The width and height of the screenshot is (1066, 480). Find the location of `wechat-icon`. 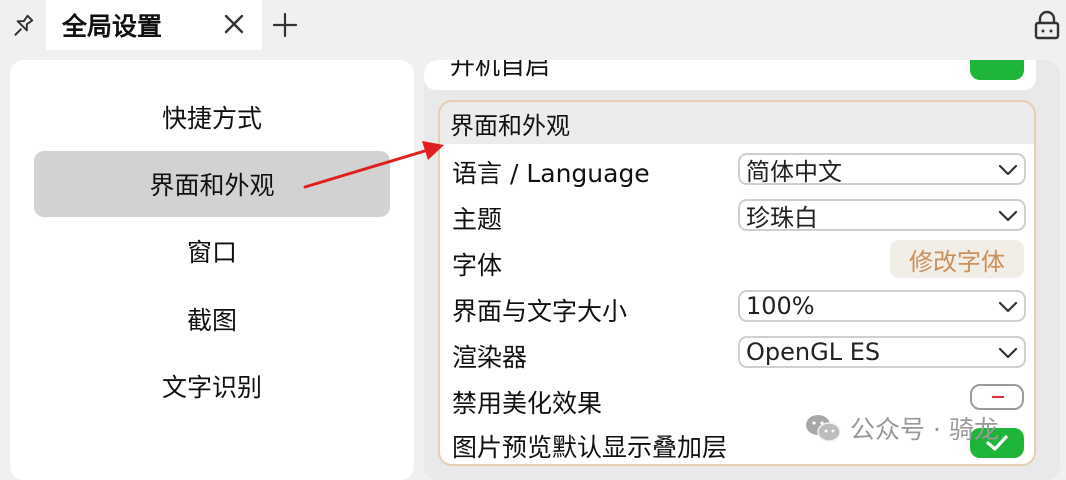

wechat-icon is located at coordinates (823, 428).